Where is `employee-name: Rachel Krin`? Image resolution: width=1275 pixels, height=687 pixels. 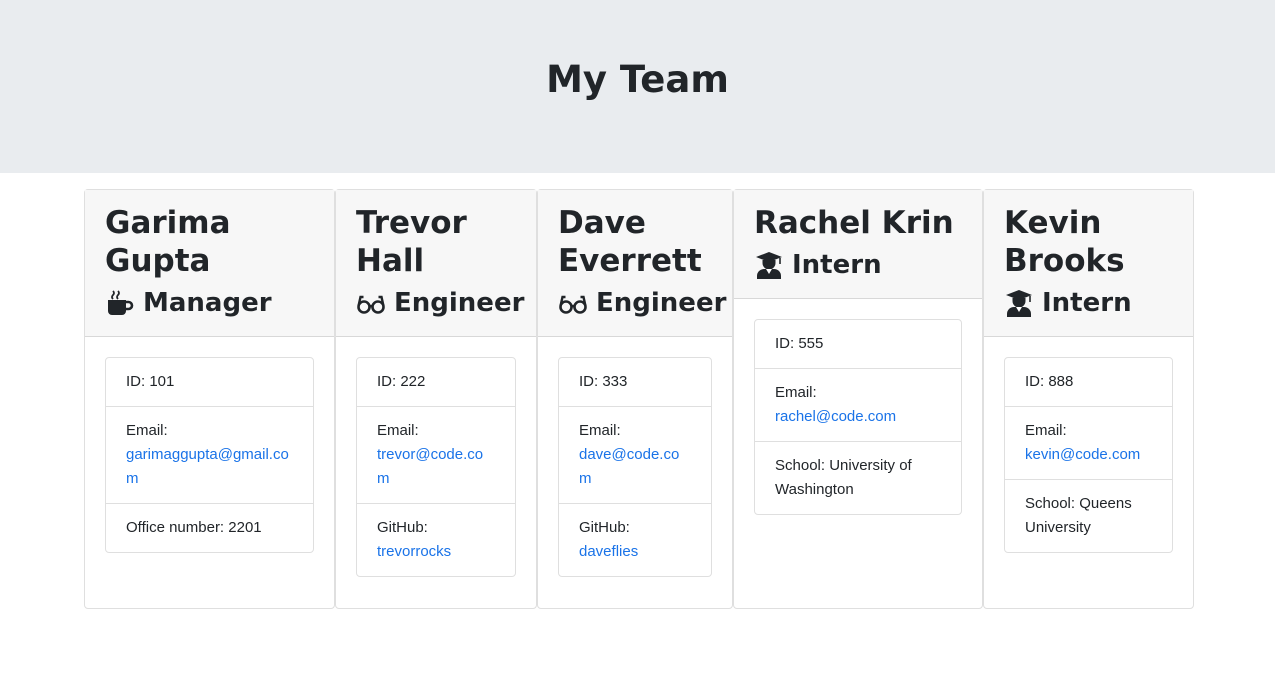 employee-name: Rachel Krin is located at coordinates (854, 223).